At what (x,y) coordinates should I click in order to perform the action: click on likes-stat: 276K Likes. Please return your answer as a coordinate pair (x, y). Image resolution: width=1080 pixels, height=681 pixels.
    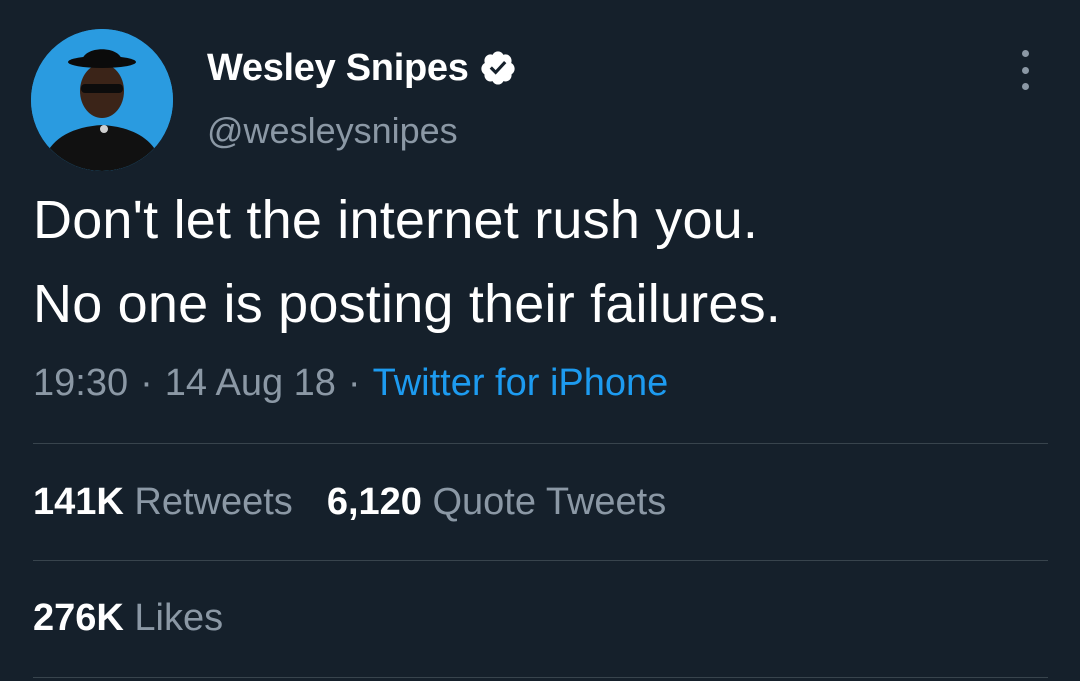
    Looking at the image, I should click on (128, 618).